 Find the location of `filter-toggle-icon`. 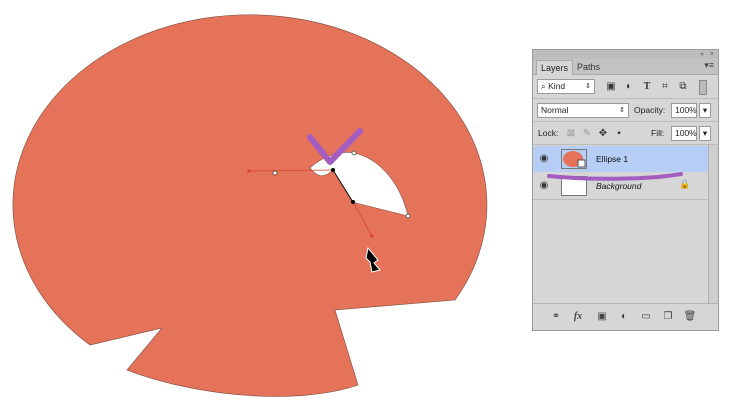

filter-toggle-icon is located at coordinates (703, 87).